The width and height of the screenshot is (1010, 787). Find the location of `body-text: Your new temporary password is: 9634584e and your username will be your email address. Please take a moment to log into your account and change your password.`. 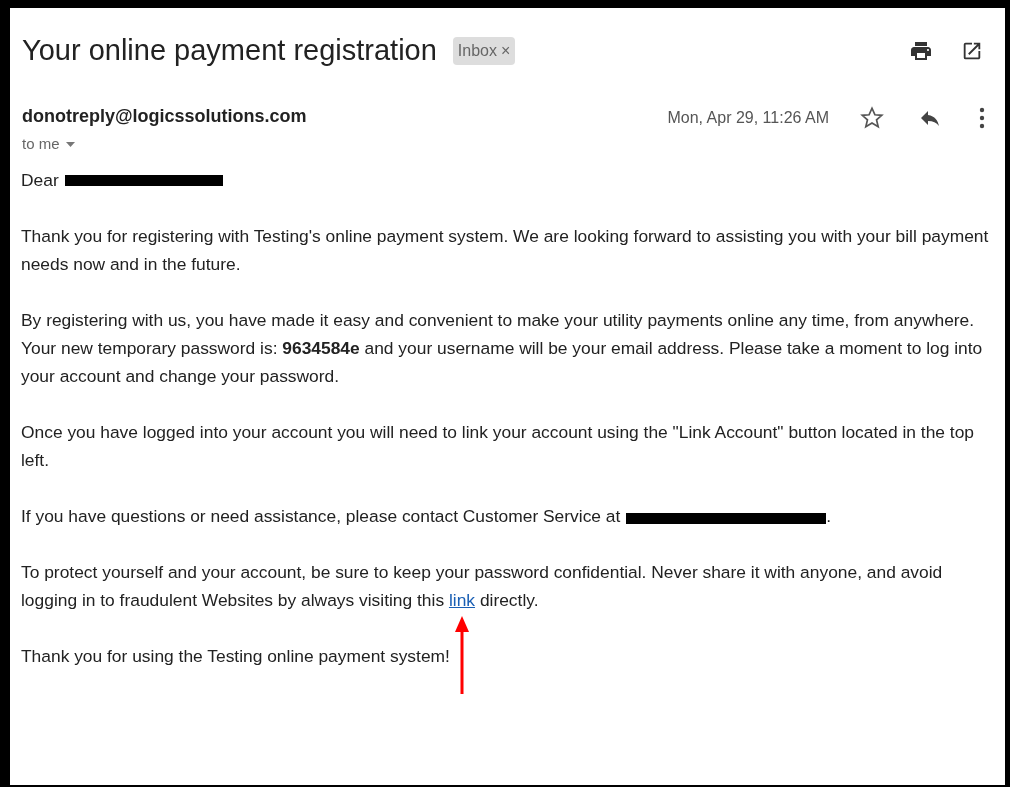

body-text: Your new temporary password is: 9634584e and your username will be your email address. Please take a moment to log into your account and change your password. is located at coordinates (502, 362).